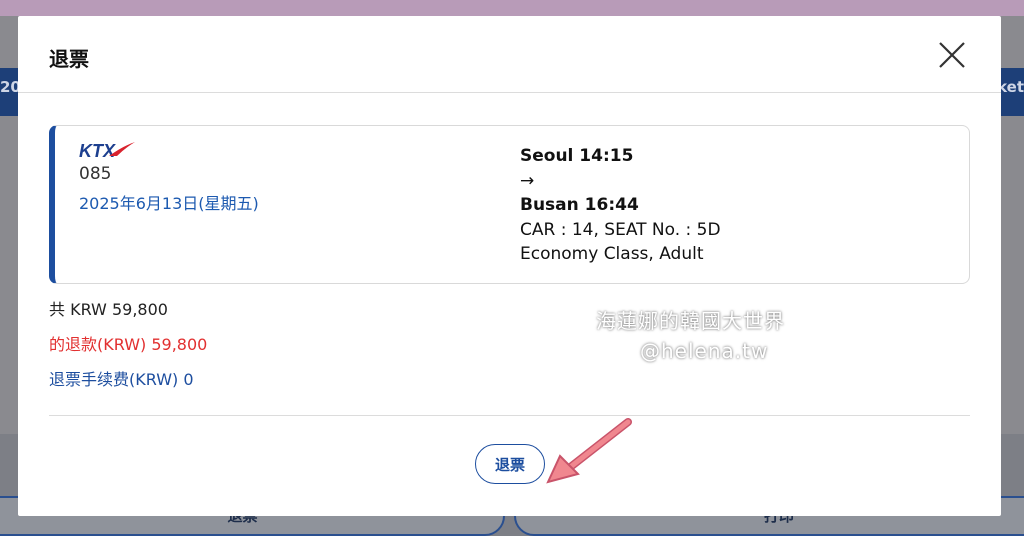 The width and height of the screenshot is (1024, 536). Describe the element at coordinates (589, 451) in the screenshot. I see `pointer-arrow-icon` at that location.